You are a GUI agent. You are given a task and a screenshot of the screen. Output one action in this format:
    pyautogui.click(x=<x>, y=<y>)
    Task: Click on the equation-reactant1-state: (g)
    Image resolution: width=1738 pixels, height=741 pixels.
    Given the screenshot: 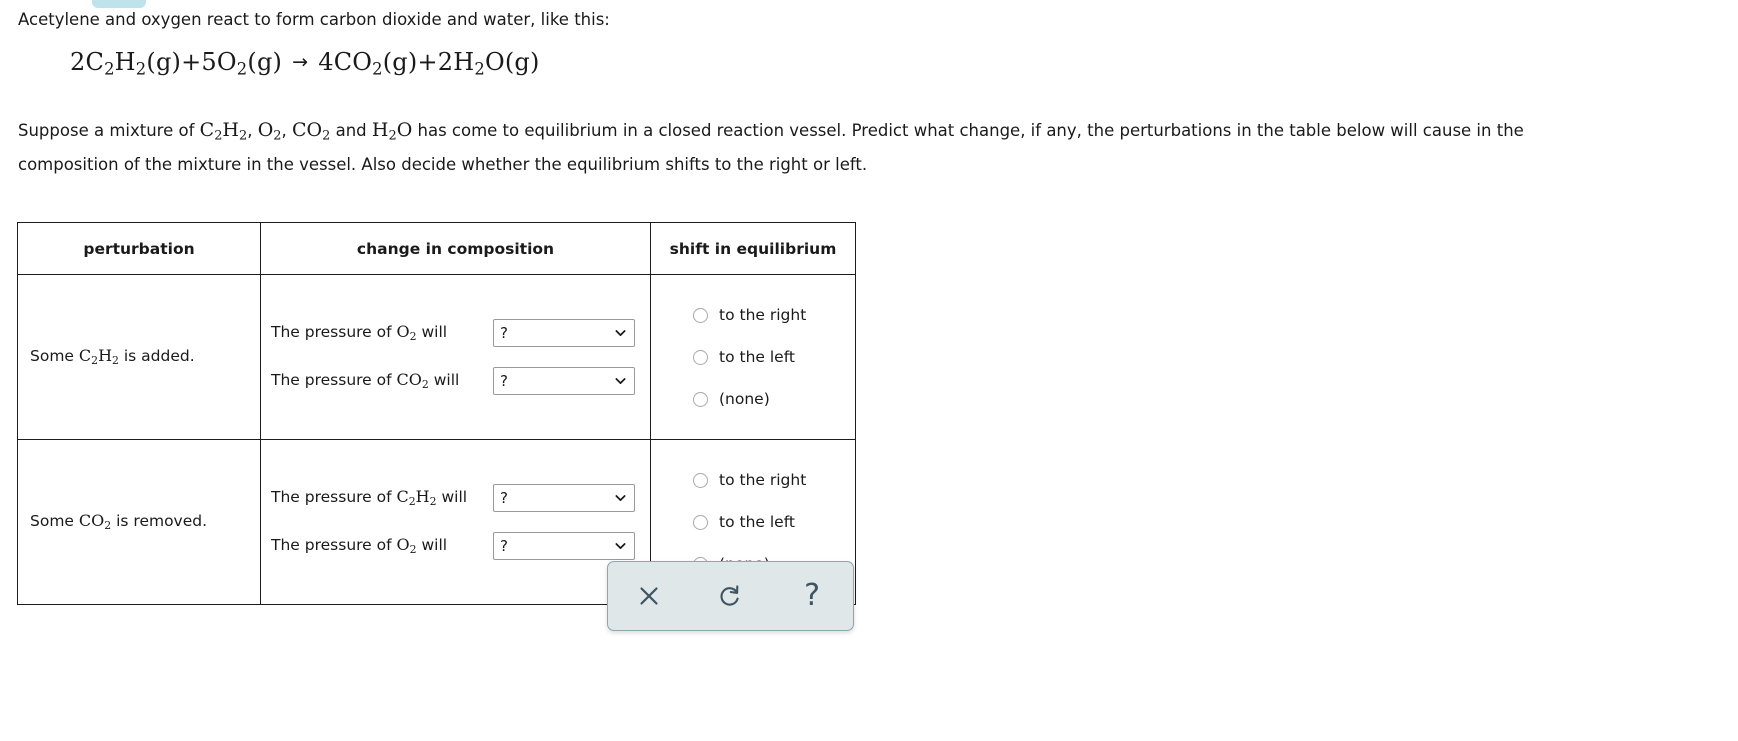 What is the action you would take?
    pyautogui.click(x=164, y=62)
    